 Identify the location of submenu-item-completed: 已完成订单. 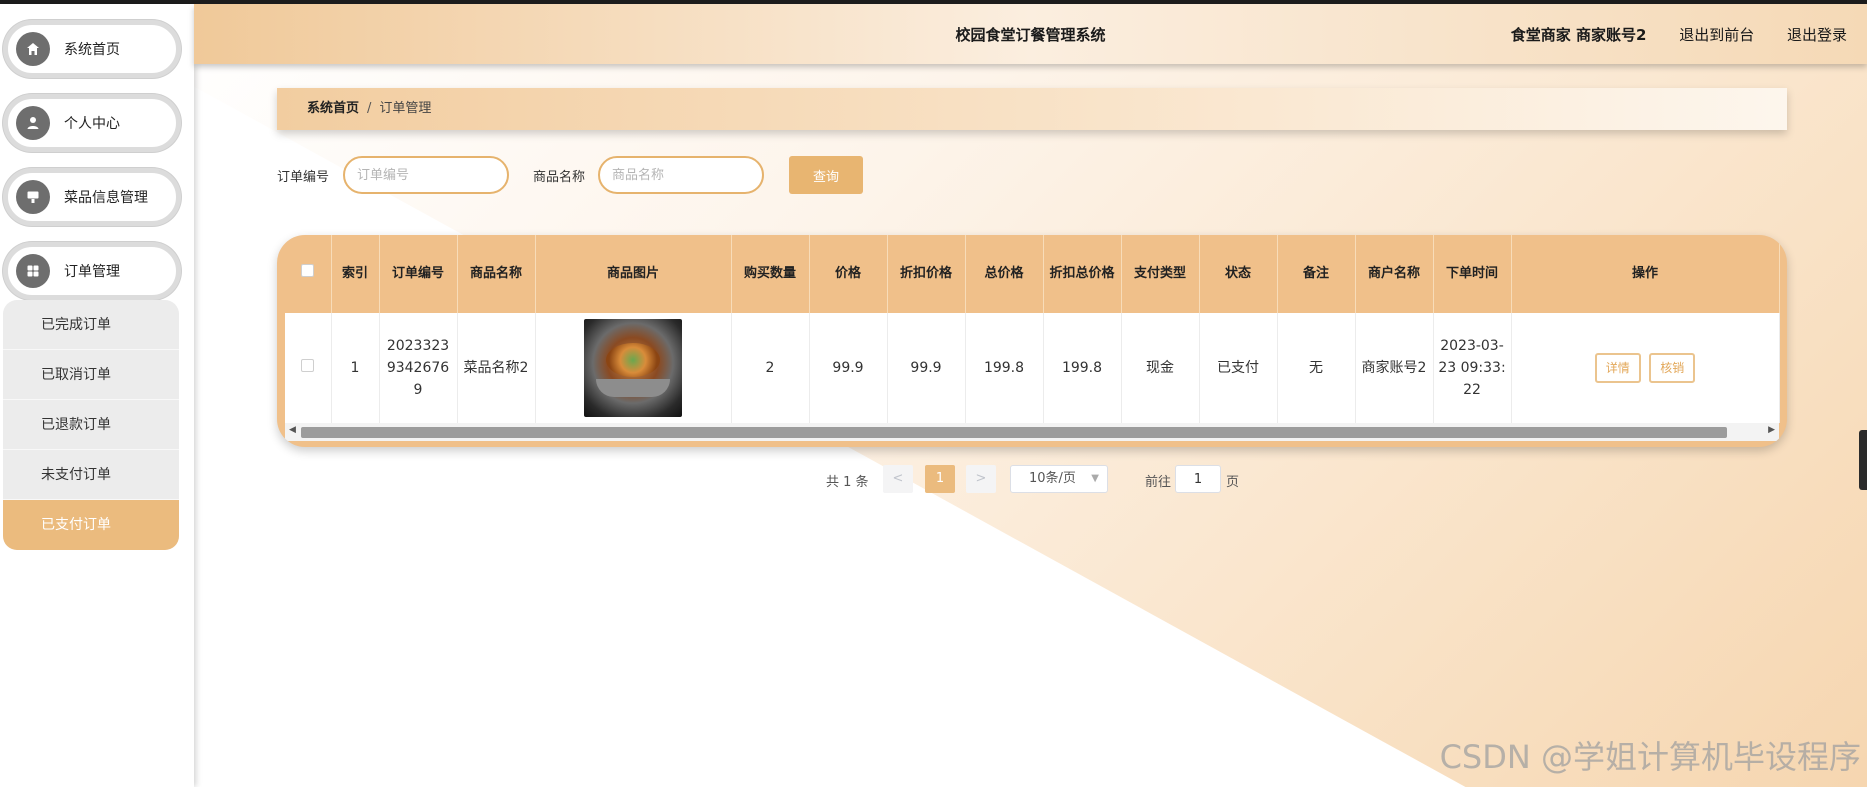
(91, 325).